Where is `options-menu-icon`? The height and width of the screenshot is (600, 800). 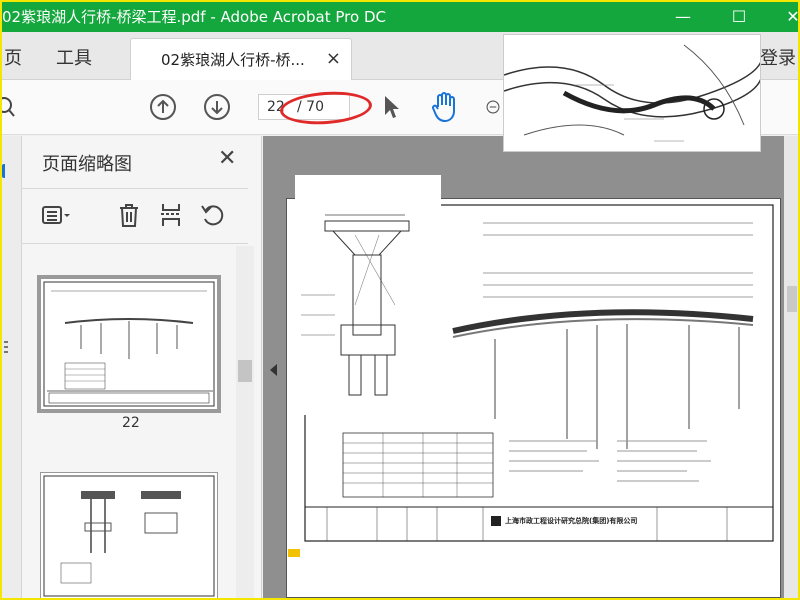 options-menu-icon is located at coordinates (57, 216).